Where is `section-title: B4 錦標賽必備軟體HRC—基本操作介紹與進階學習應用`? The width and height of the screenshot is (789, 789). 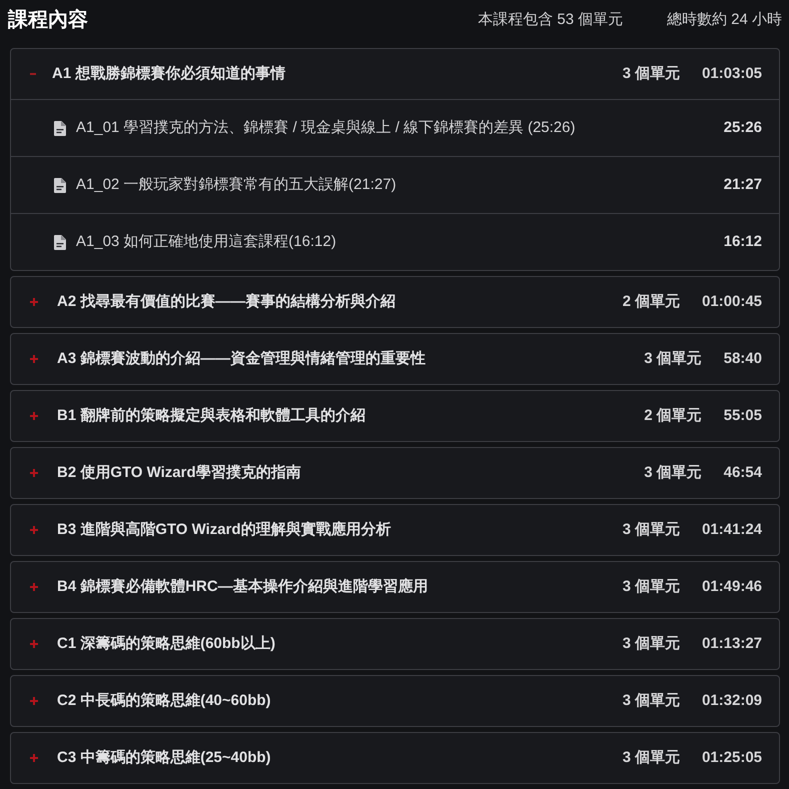
section-title: B4 錦標賽必備軟體HRC—基本操作介紹與進階學習應用 is located at coordinates (242, 587).